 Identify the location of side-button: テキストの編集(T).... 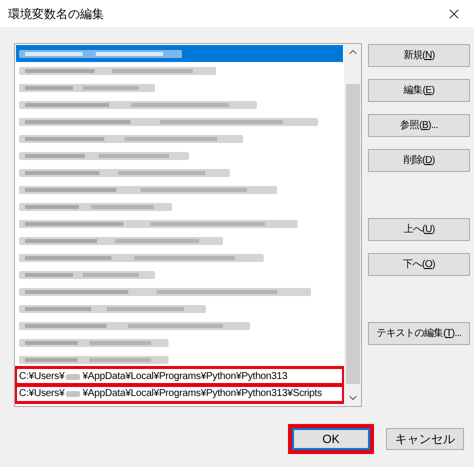
(419, 333).